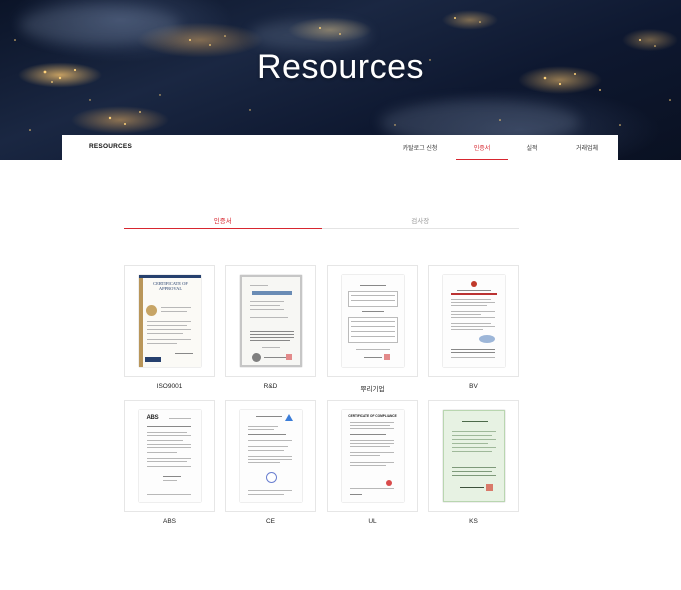  I want to click on content-tabs: 인증서 검사장, so click(321, 220).